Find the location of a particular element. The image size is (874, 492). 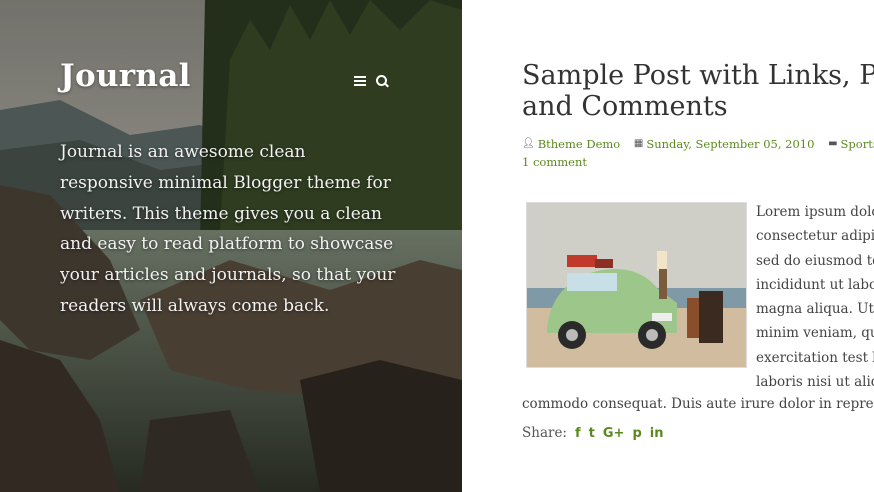

share-label: Share: is located at coordinates (544, 433).